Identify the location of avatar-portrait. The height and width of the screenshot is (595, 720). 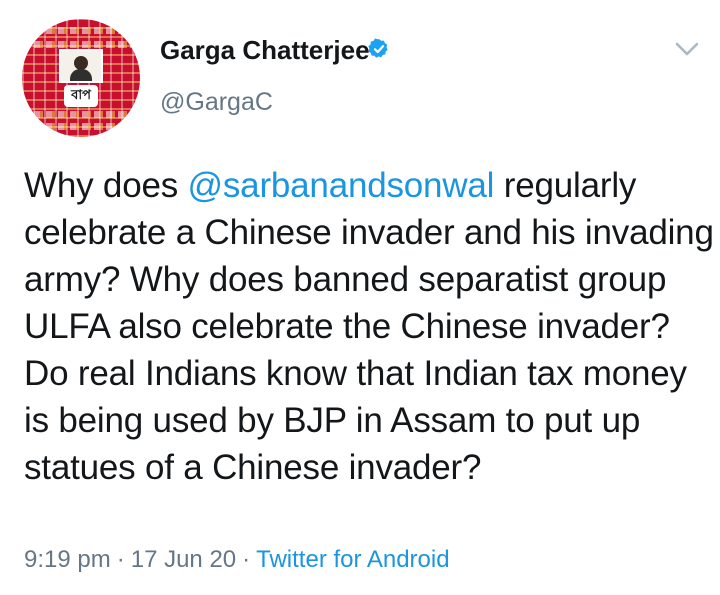
(81, 66).